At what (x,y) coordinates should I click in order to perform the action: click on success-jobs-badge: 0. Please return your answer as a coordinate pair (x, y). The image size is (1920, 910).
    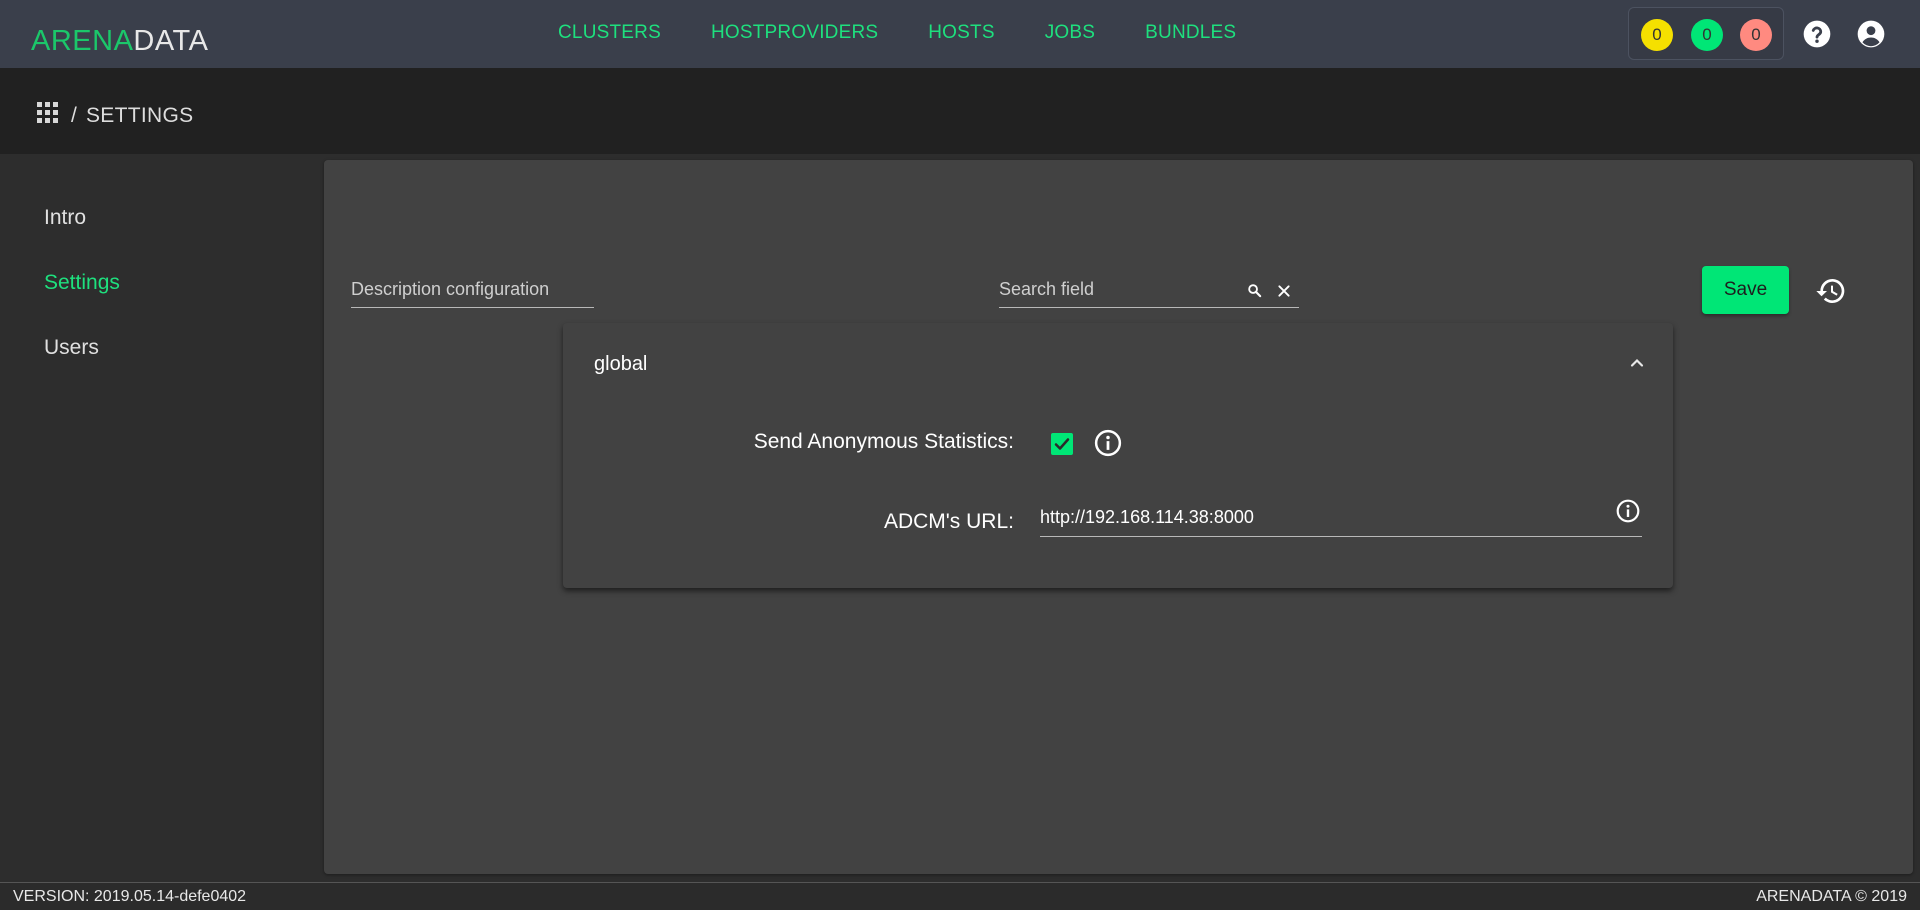
    Looking at the image, I should click on (1707, 35).